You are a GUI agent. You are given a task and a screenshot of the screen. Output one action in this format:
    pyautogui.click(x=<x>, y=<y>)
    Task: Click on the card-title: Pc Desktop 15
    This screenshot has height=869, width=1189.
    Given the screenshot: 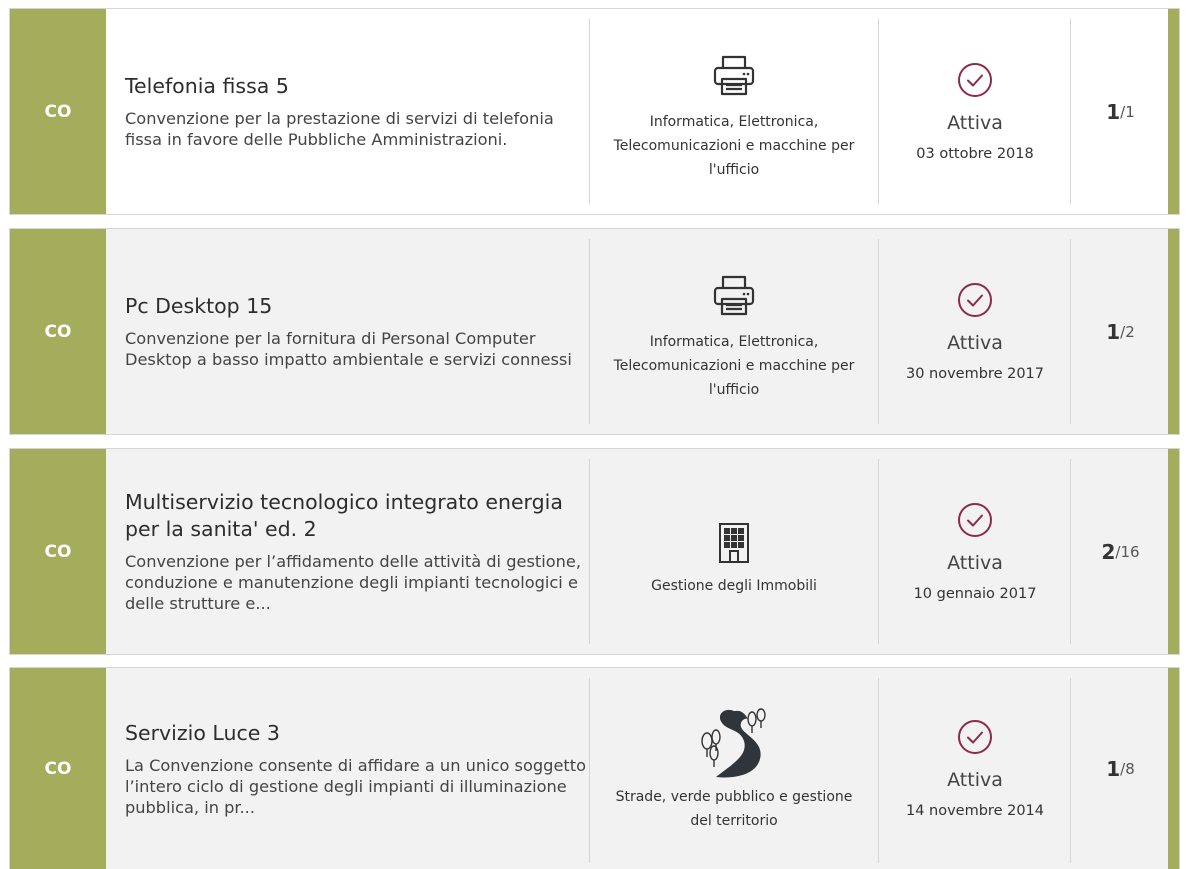 What is the action you would take?
    pyautogui.click(x=360, y=306)
    